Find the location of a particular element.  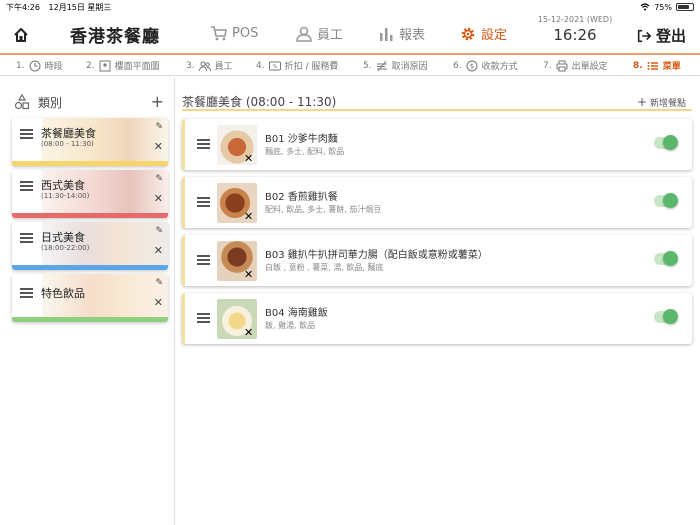

category-card: 特色飲品 ✎ ✕ is located at coordinates (90, 298).